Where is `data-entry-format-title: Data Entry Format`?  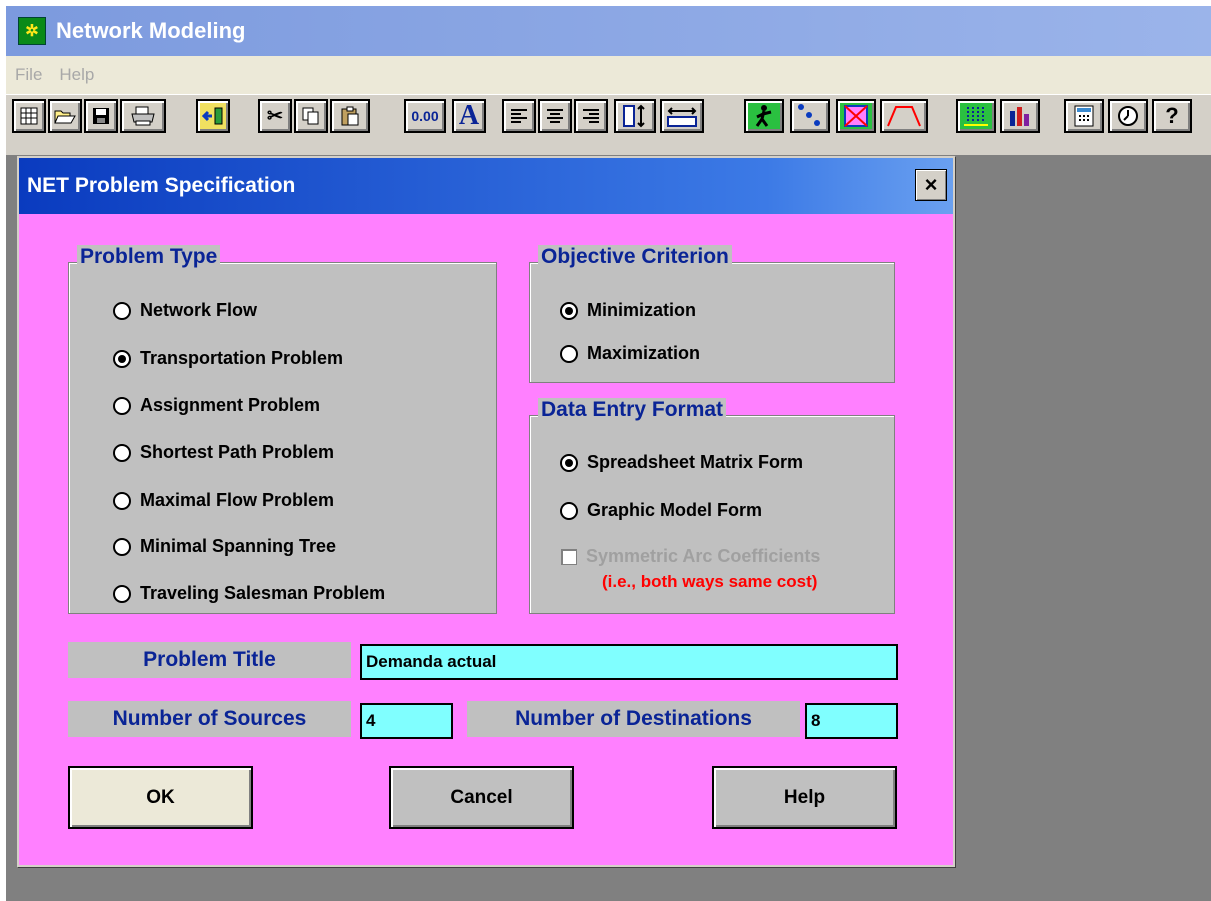 data-entry-format-title: Data Entry Format is located at coordinates (632, 410).